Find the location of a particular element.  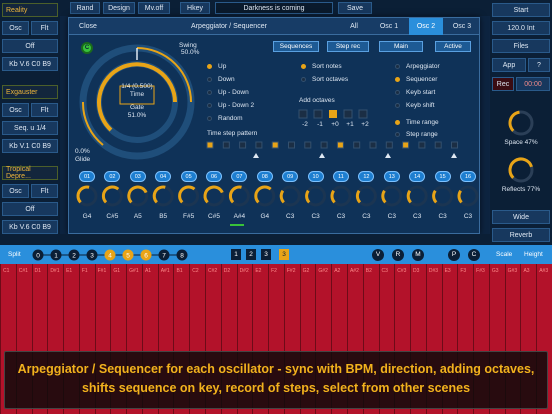

mode-arpeggiator: Arpeggiator is located at coordinates (417, 66).